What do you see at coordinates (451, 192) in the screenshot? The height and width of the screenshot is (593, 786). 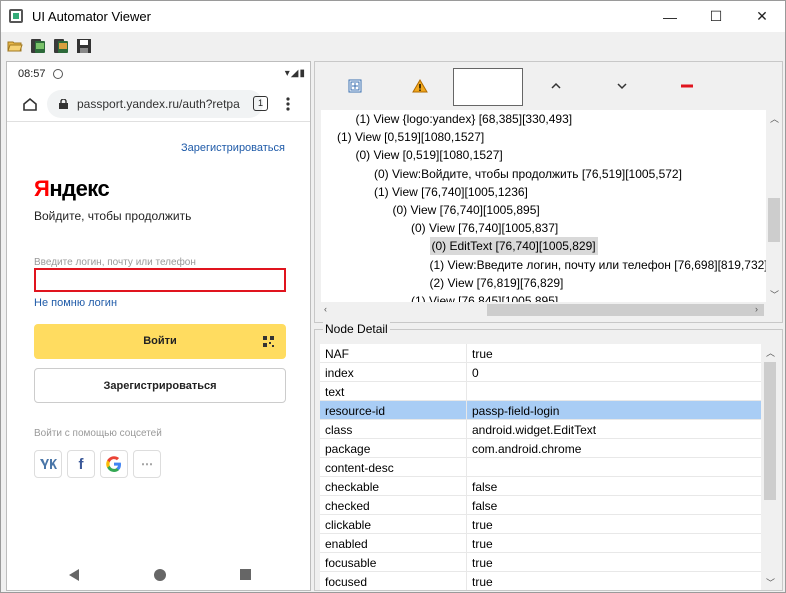 I see `tree-node: (1) View [76,740][1005,1236]` at bounding box center [451, 192].